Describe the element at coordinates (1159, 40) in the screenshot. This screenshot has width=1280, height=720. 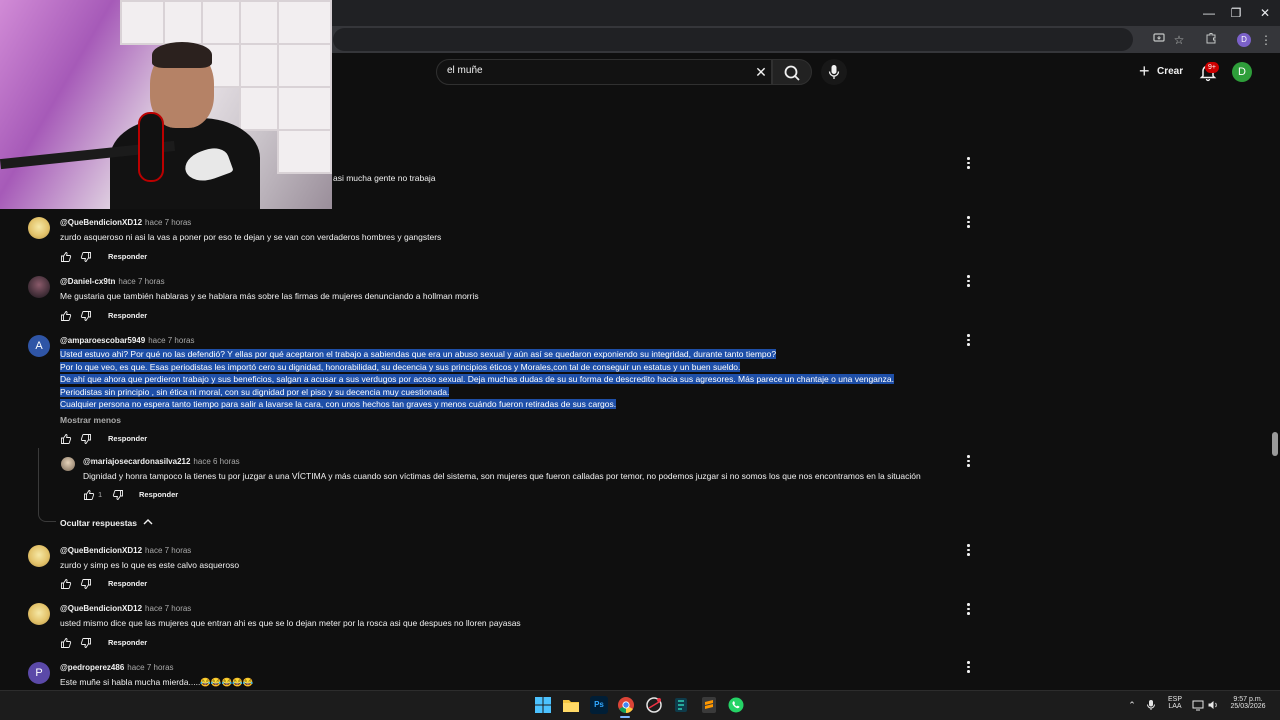
I see `install-app-icon` at that location.